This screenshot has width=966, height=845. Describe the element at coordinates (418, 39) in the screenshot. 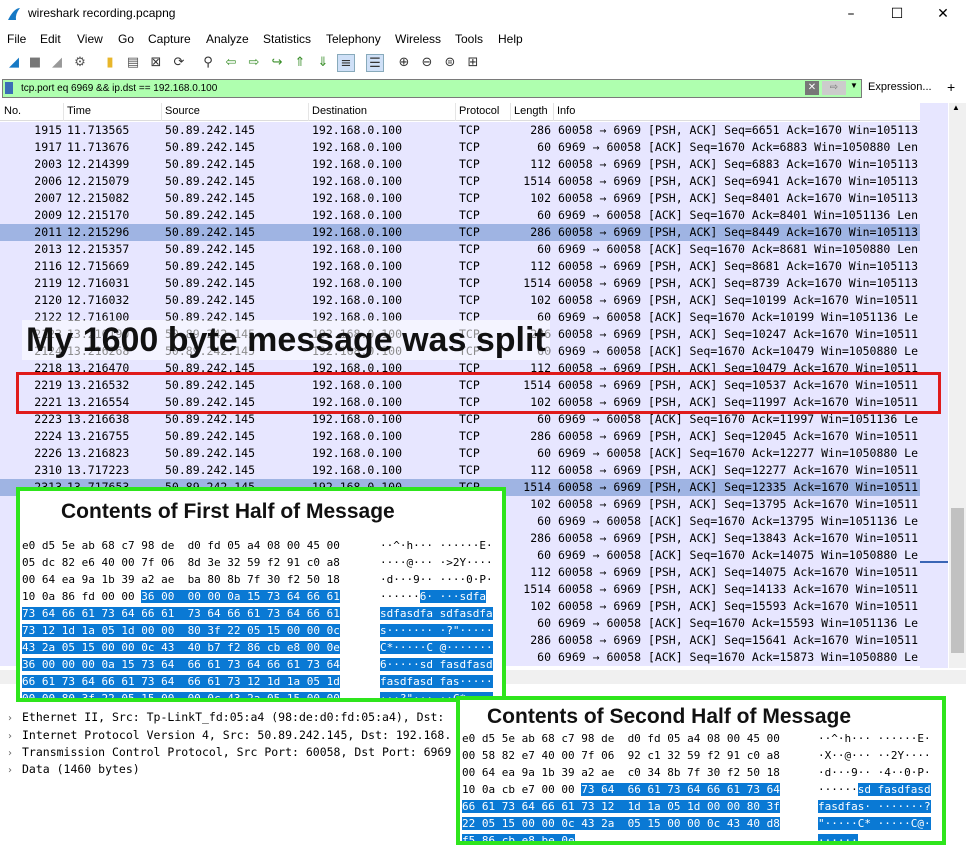

I see `menu-wireless: Wireless` at that location.